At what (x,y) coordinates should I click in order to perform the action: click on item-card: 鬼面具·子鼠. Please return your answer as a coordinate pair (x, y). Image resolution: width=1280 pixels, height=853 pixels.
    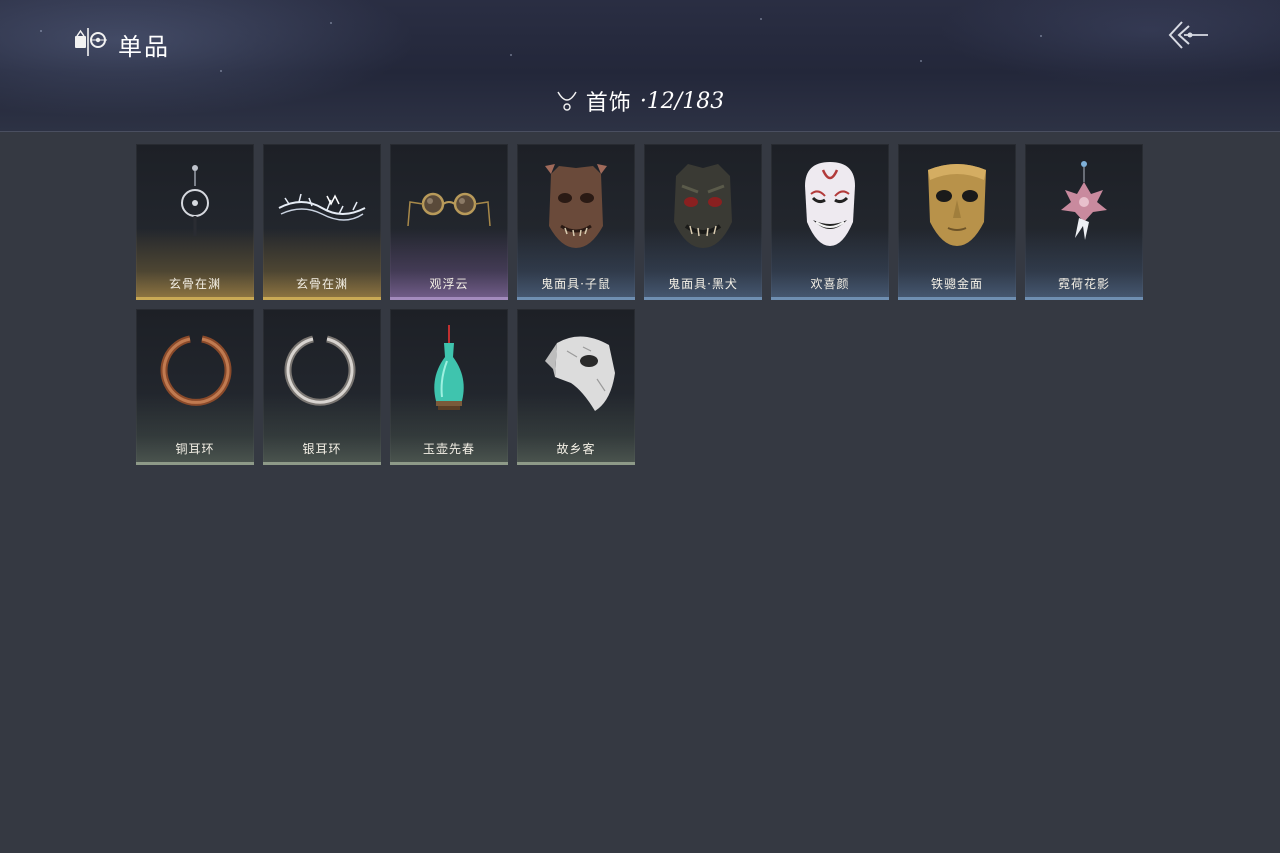
    Looking at the image, I should click on (576, 222).